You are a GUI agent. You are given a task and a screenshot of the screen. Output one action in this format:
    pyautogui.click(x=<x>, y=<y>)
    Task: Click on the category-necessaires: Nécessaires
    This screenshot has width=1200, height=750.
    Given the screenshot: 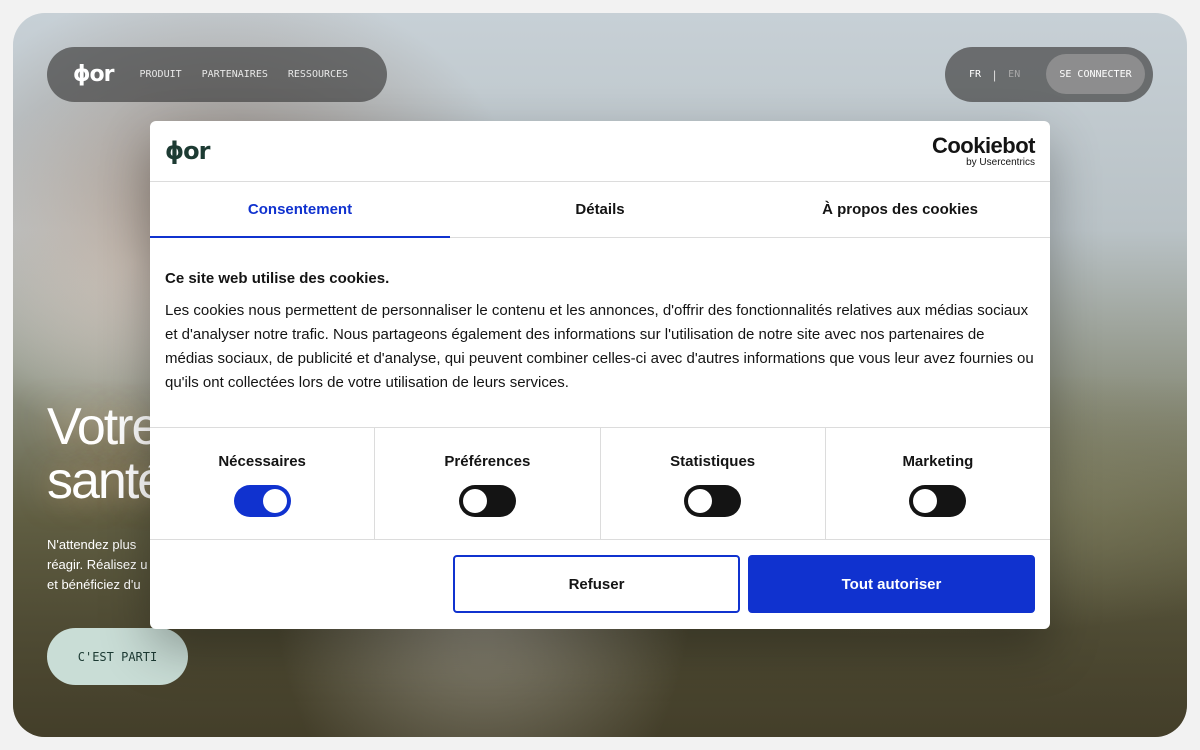 What is the action you would take?
    pyautogui.click(x=263, y=483)
    